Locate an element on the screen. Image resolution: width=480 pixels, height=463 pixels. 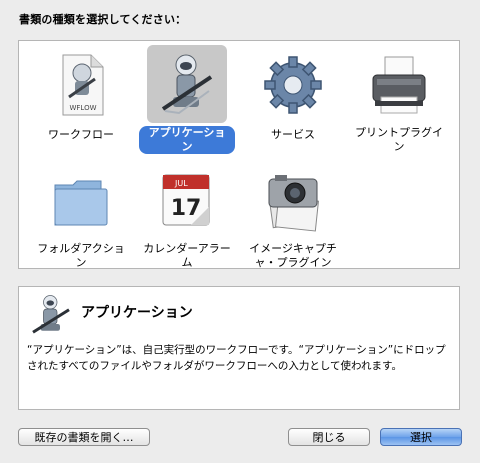
calendar-month: JUL is located at coordinates (181, 183).